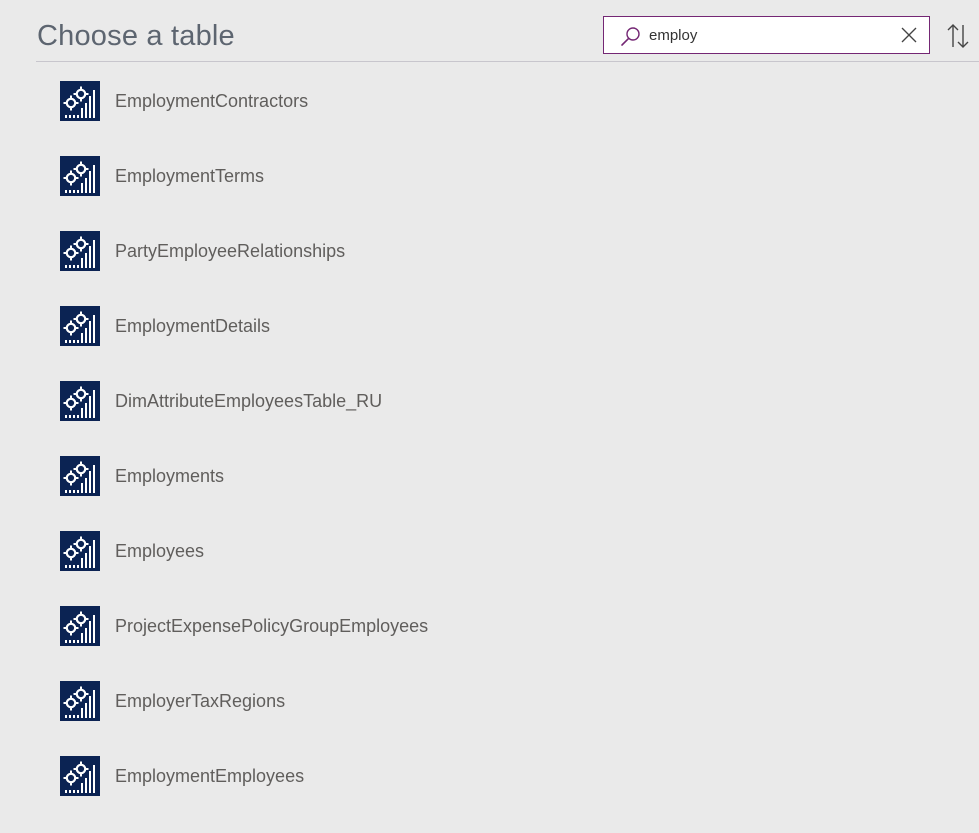 Image resolution: width=979 pixels, height=833 pixels. I want to click on table-name: EmploymentDetails, so click(193, 325).